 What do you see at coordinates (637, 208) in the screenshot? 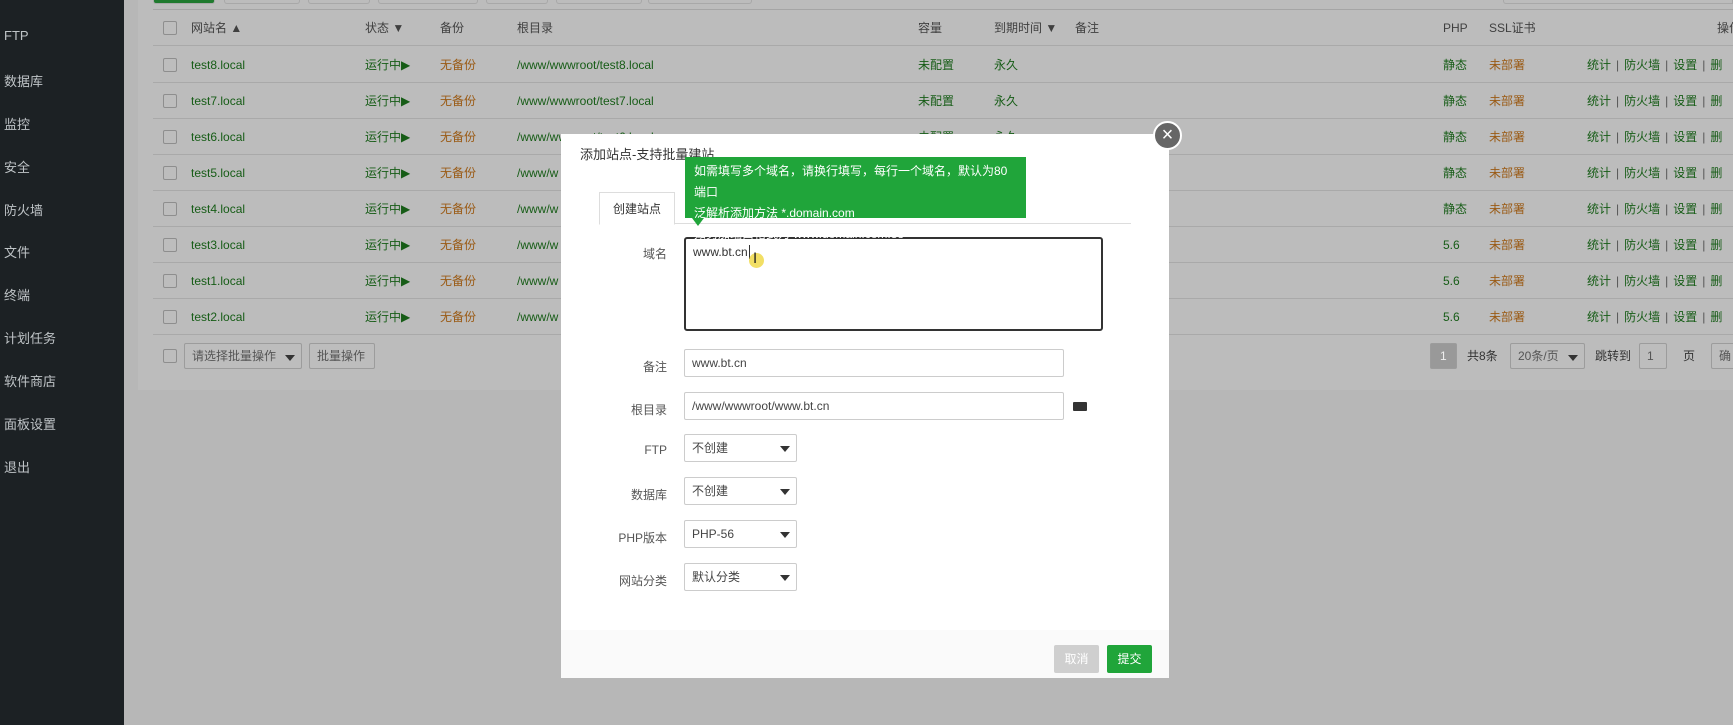
I see `tab-create-site: 创建站点` at bounding box center [637, 208].